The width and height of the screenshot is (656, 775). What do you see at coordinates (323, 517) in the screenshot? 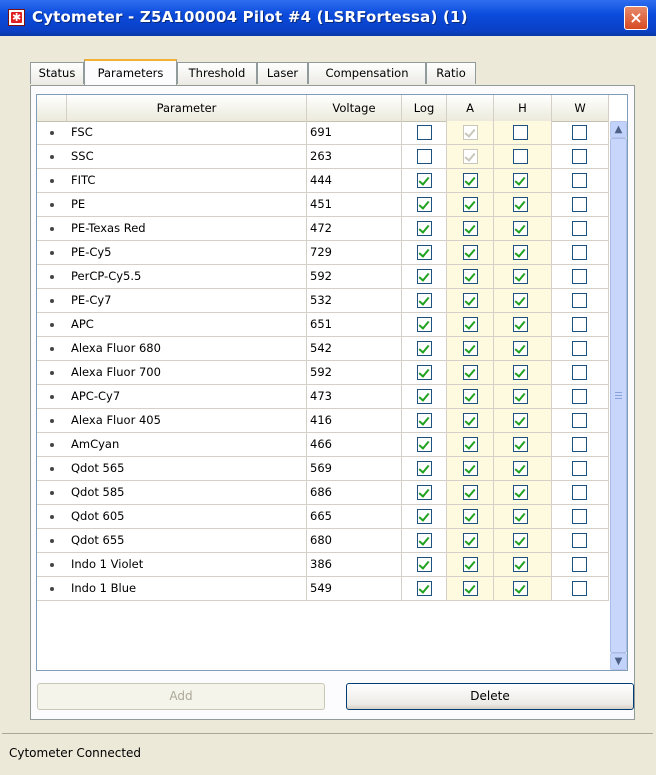
I see `table-row: Qdot 605 665` at bounding box center [323, 517].